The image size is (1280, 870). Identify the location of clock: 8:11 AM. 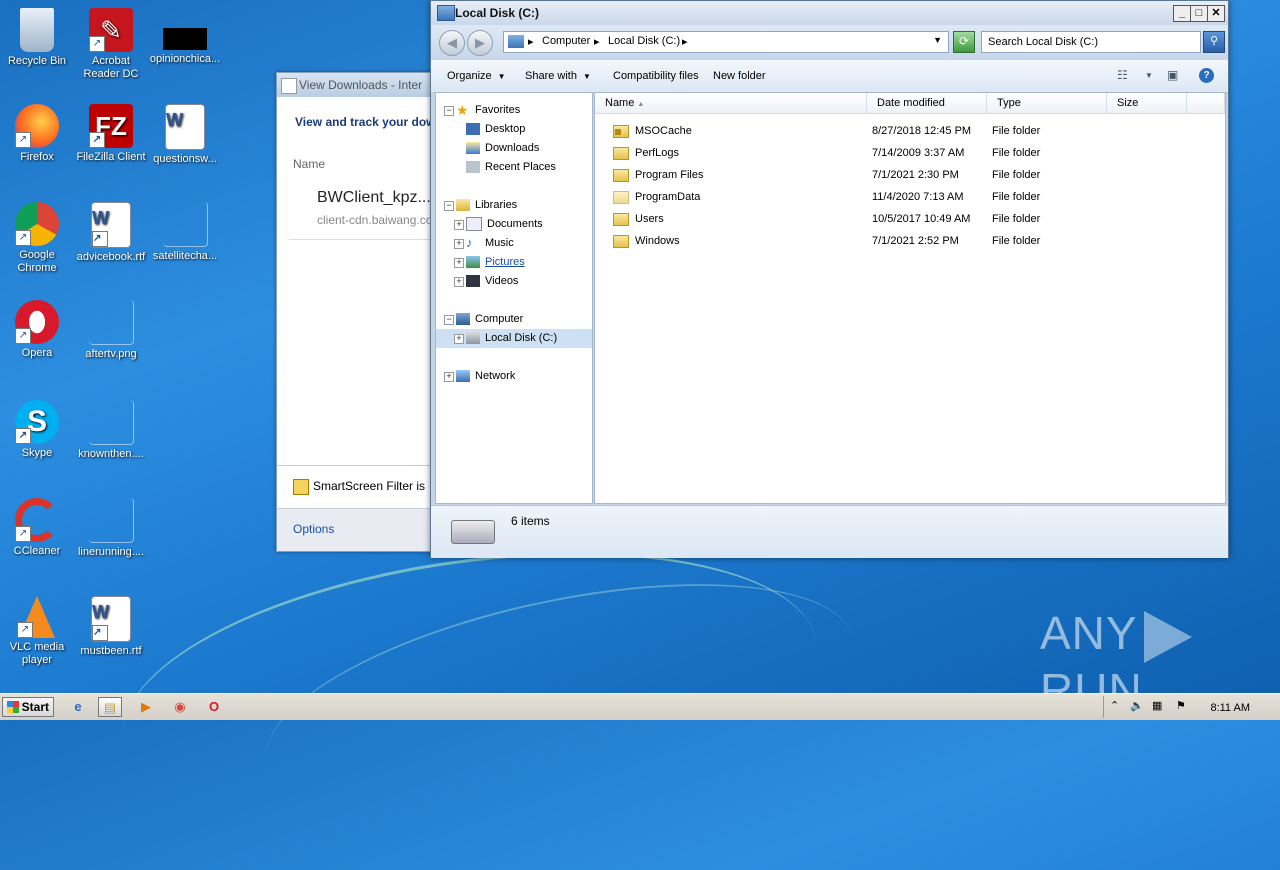
(1230, 708).